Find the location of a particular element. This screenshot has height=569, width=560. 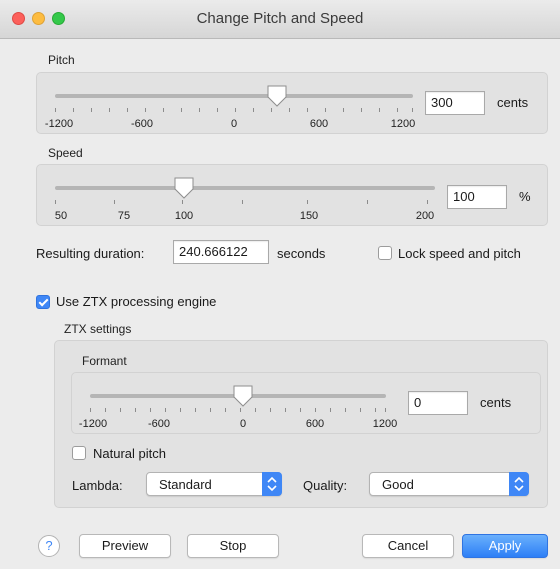

quality-label: Quality: is located at coordinates (325, 485).